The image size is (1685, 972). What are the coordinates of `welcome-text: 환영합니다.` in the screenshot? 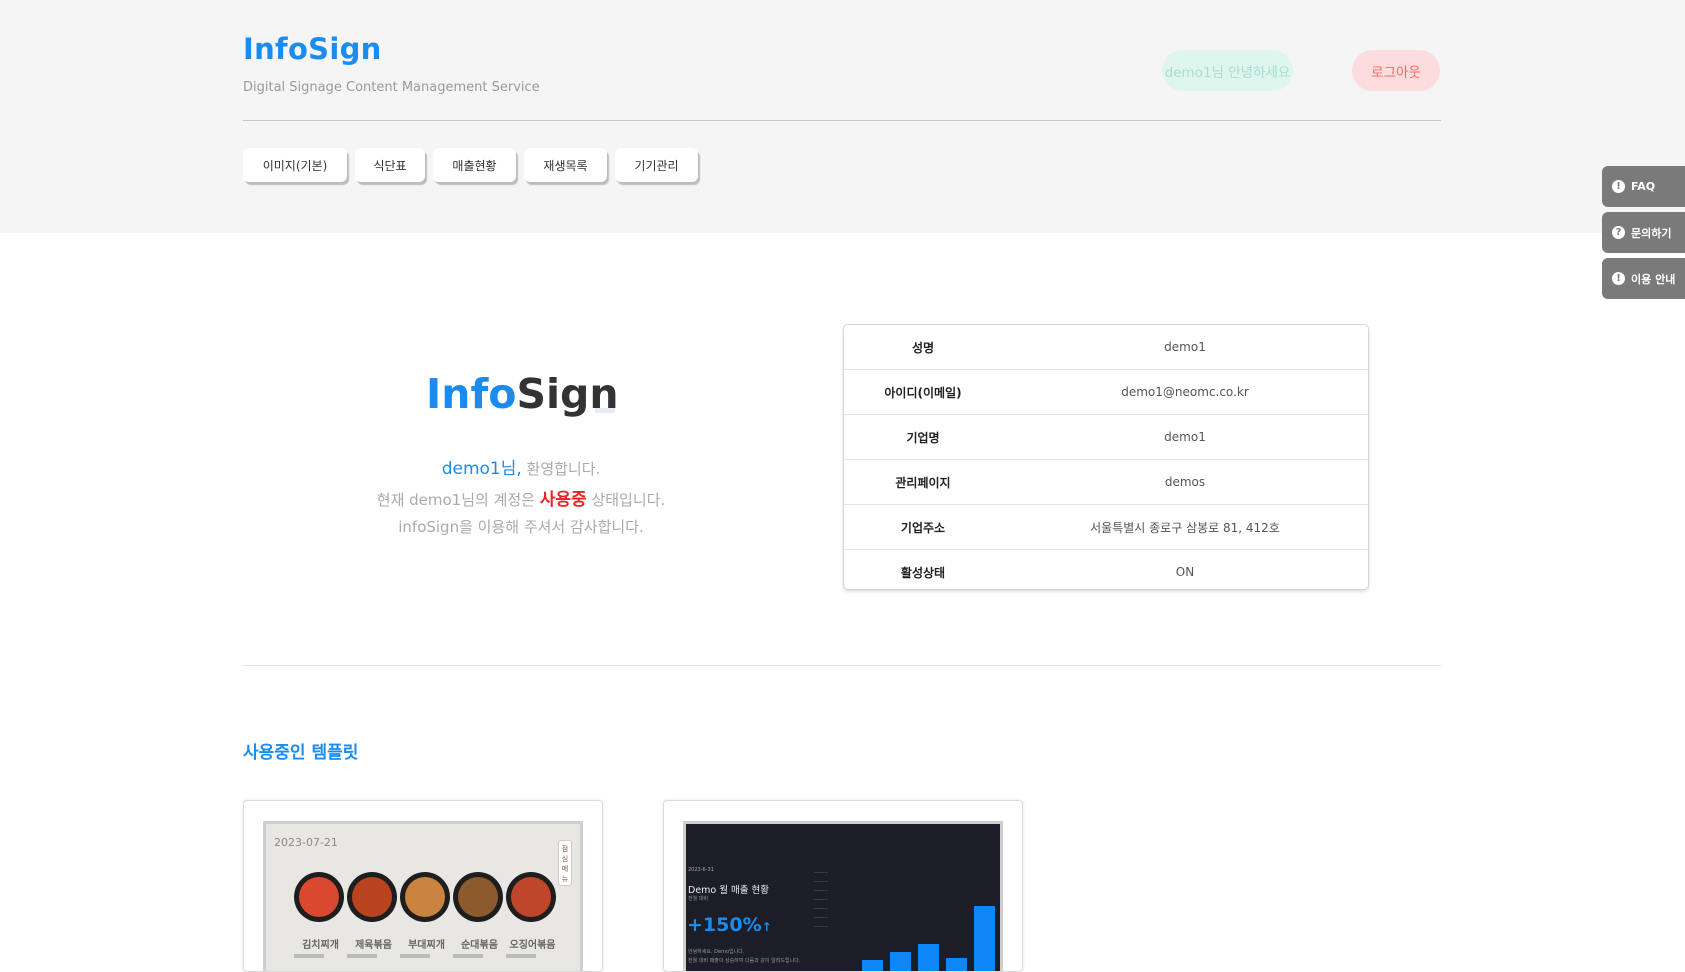 It's located at (561, 469).